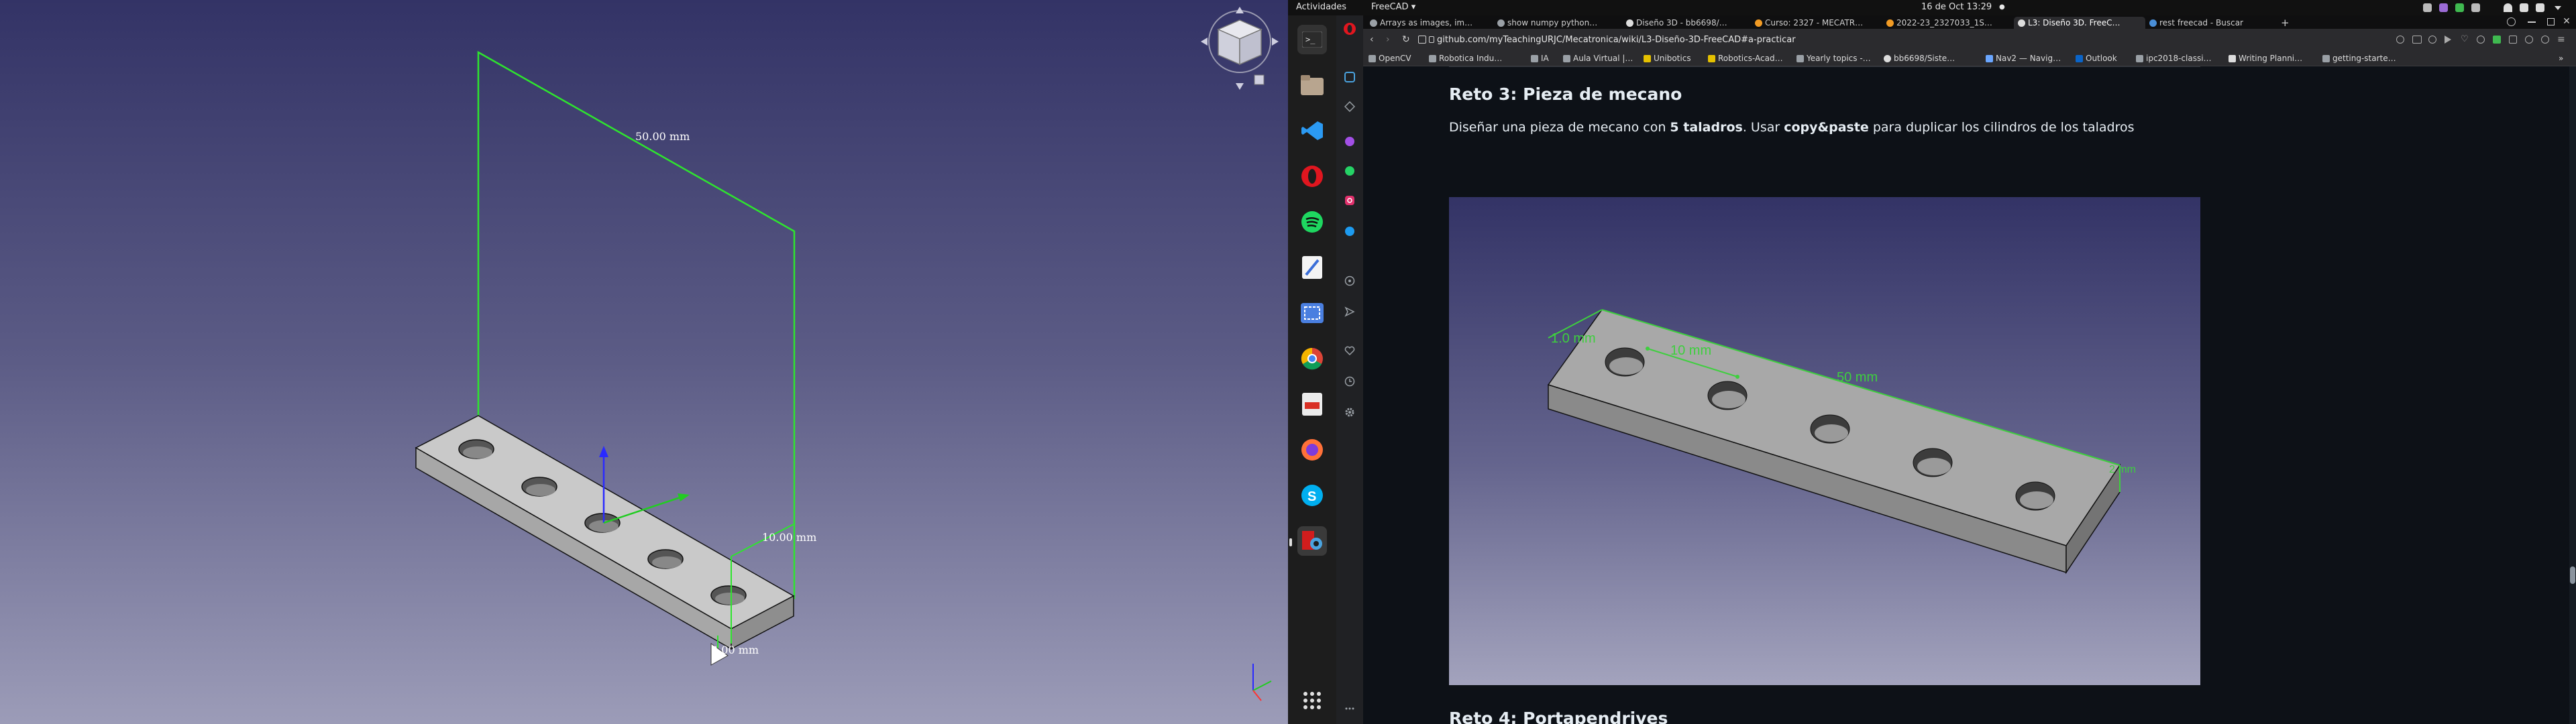 The width and height of the screenshot is (2576, 724). What do you see at coordinates (2508, 7) in the screenshot?
I see `wifi-icon` at bounding box center [2508, 7].